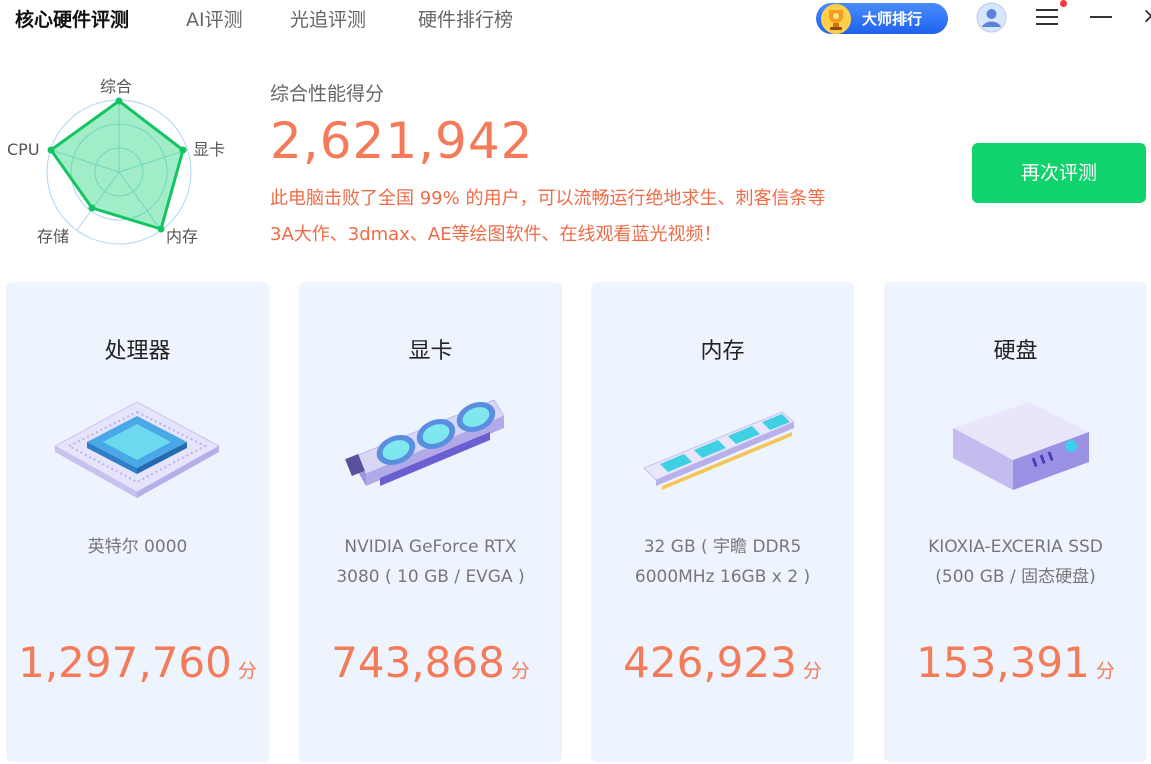 This screenshot has width=1151, height=764. I want to click on card-score: 426,923 分, so click(722, 662).